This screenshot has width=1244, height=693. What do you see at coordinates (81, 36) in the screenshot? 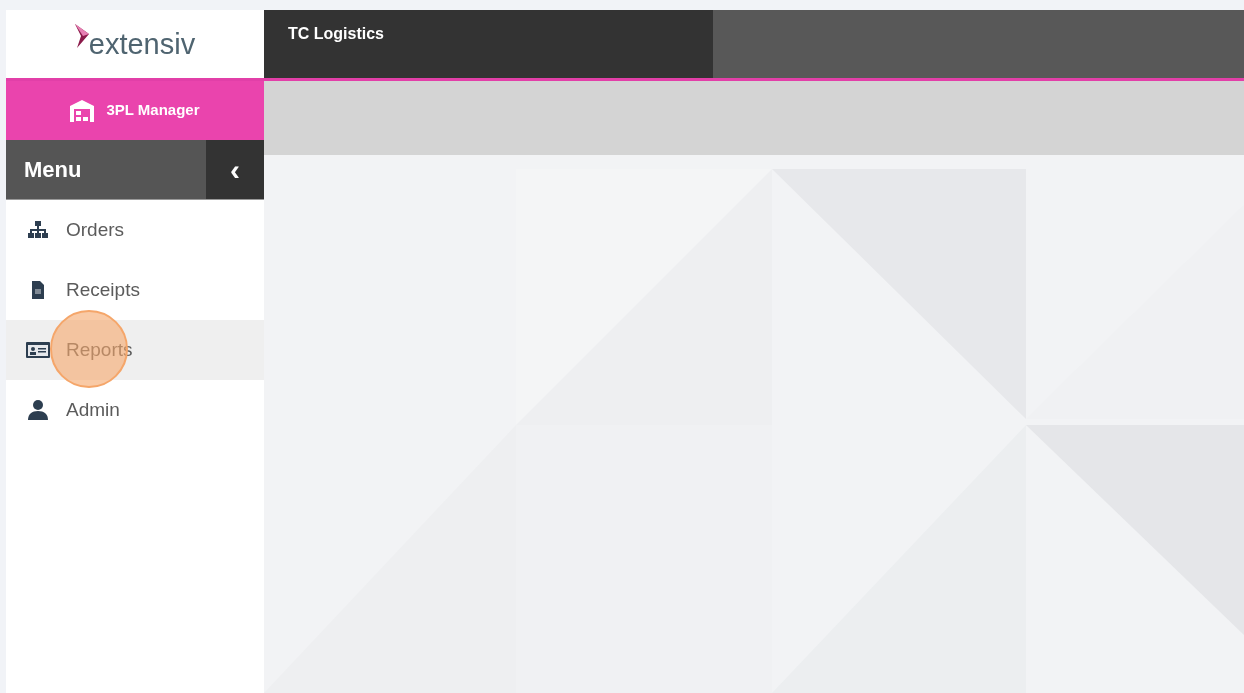
I see `logo-mark-icon` at bounding box center [81, 36].